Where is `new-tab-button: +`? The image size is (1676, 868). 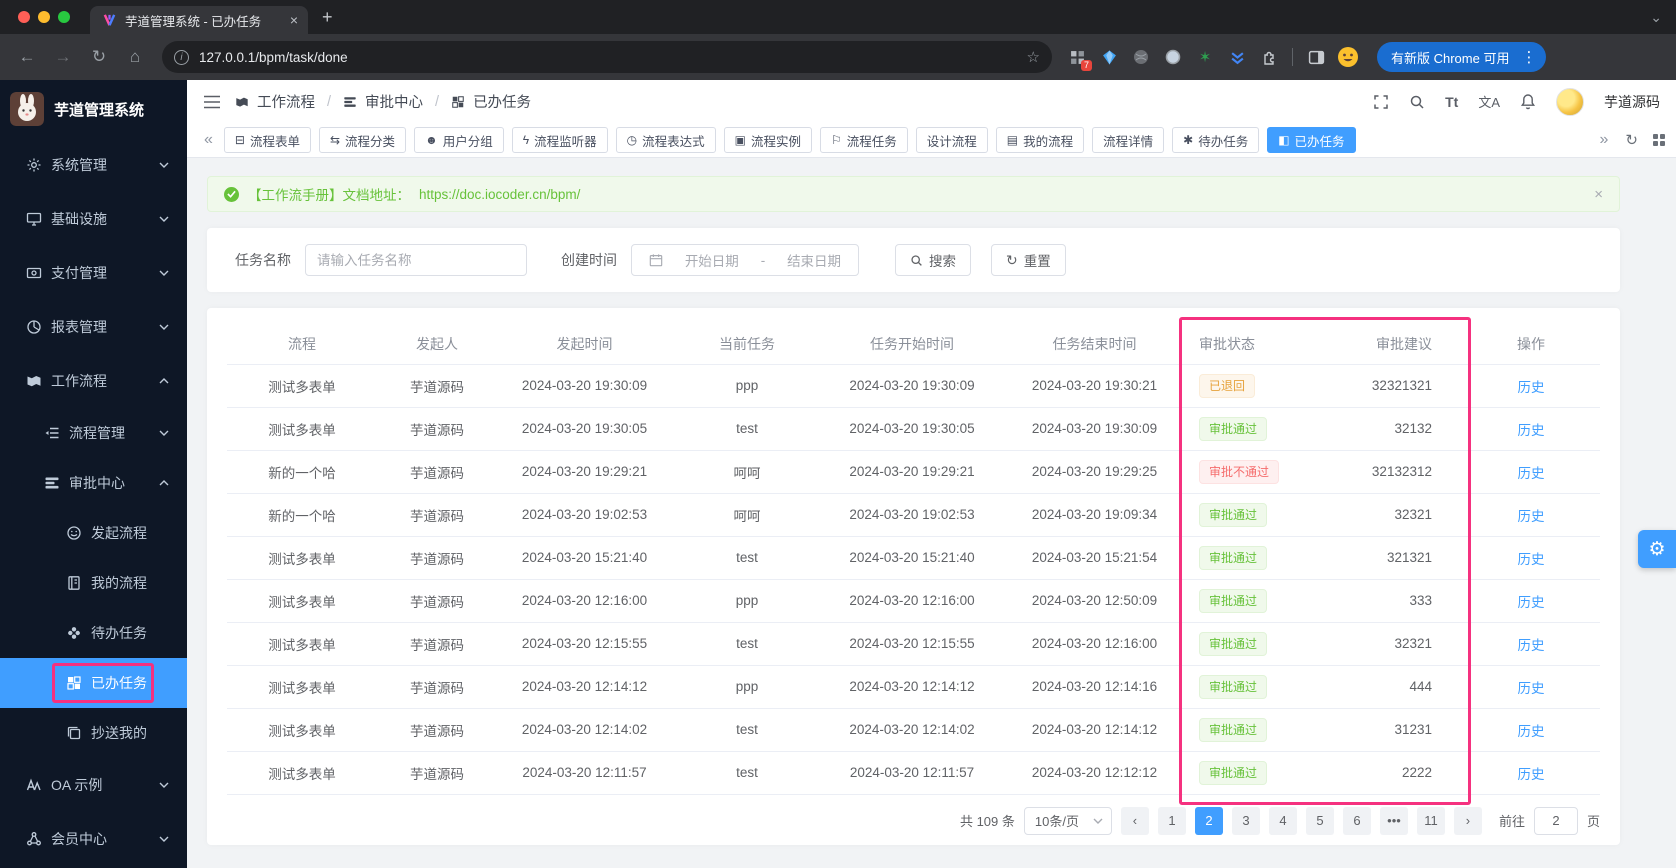 new-tab-button: + is located at coordinates (327, 17).